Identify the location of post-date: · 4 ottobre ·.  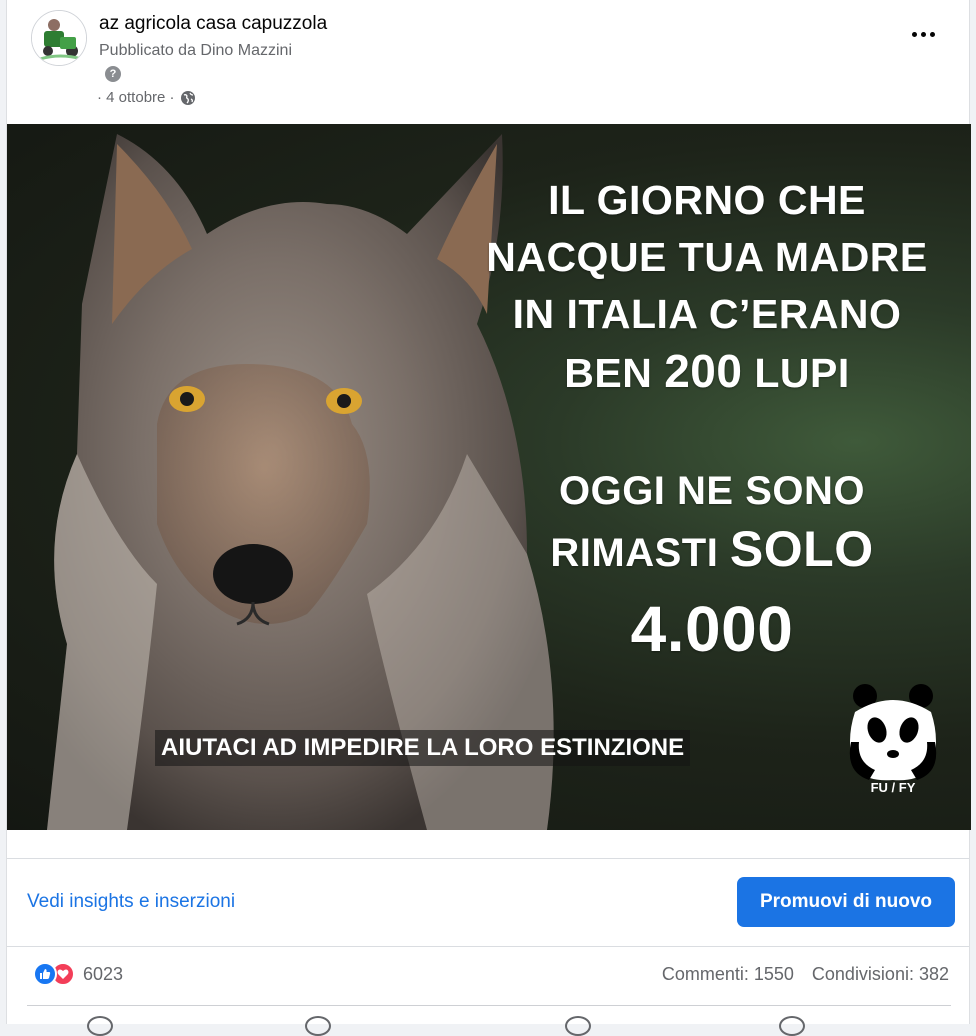
(136, 97).